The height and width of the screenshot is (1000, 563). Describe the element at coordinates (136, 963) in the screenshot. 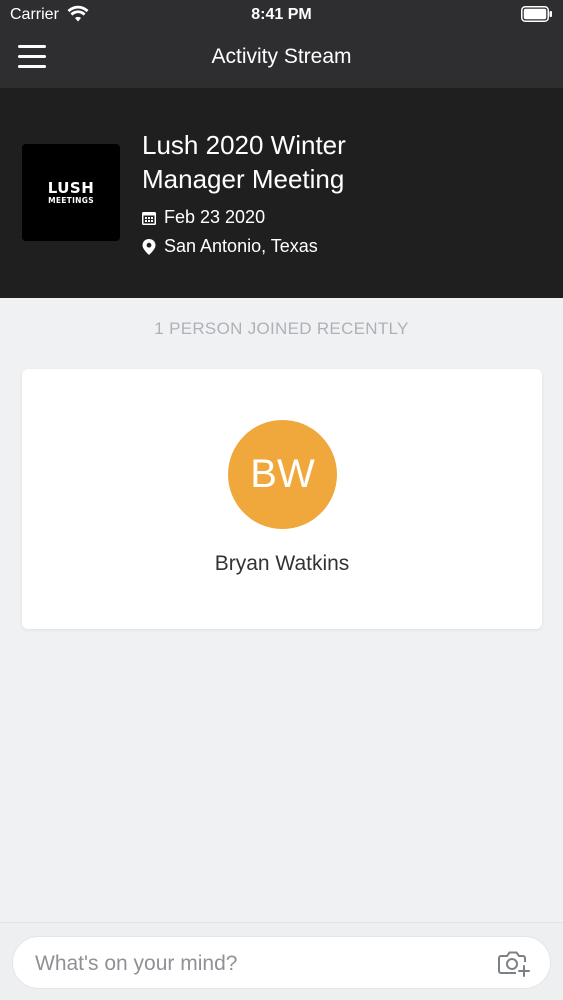

I see `post-input-placeholder: What's on your mind?` at that location.